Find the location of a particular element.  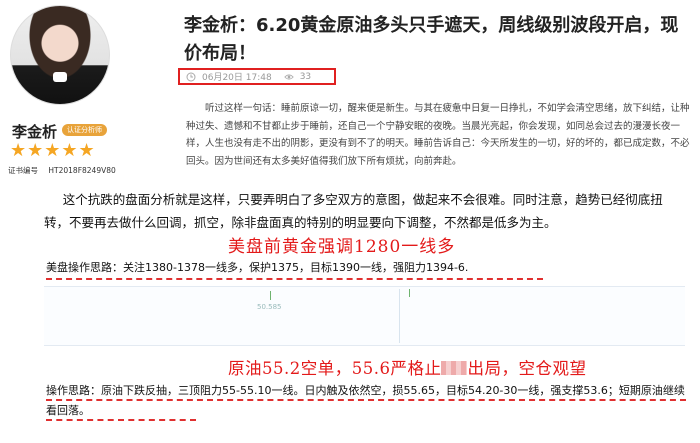

redacted-mosaic is located at coordinates (454, 368).